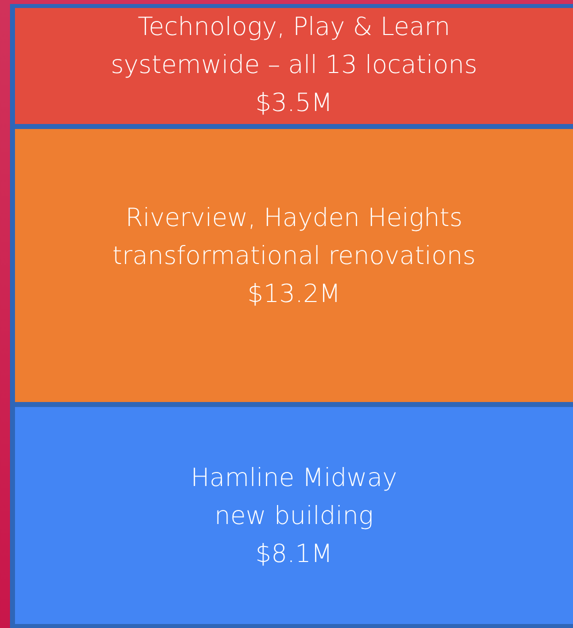  What do you see at coordinates (294, 256) in the screenshot?
I see `block-label: transformational renovations` at bounding box center [294, 256].